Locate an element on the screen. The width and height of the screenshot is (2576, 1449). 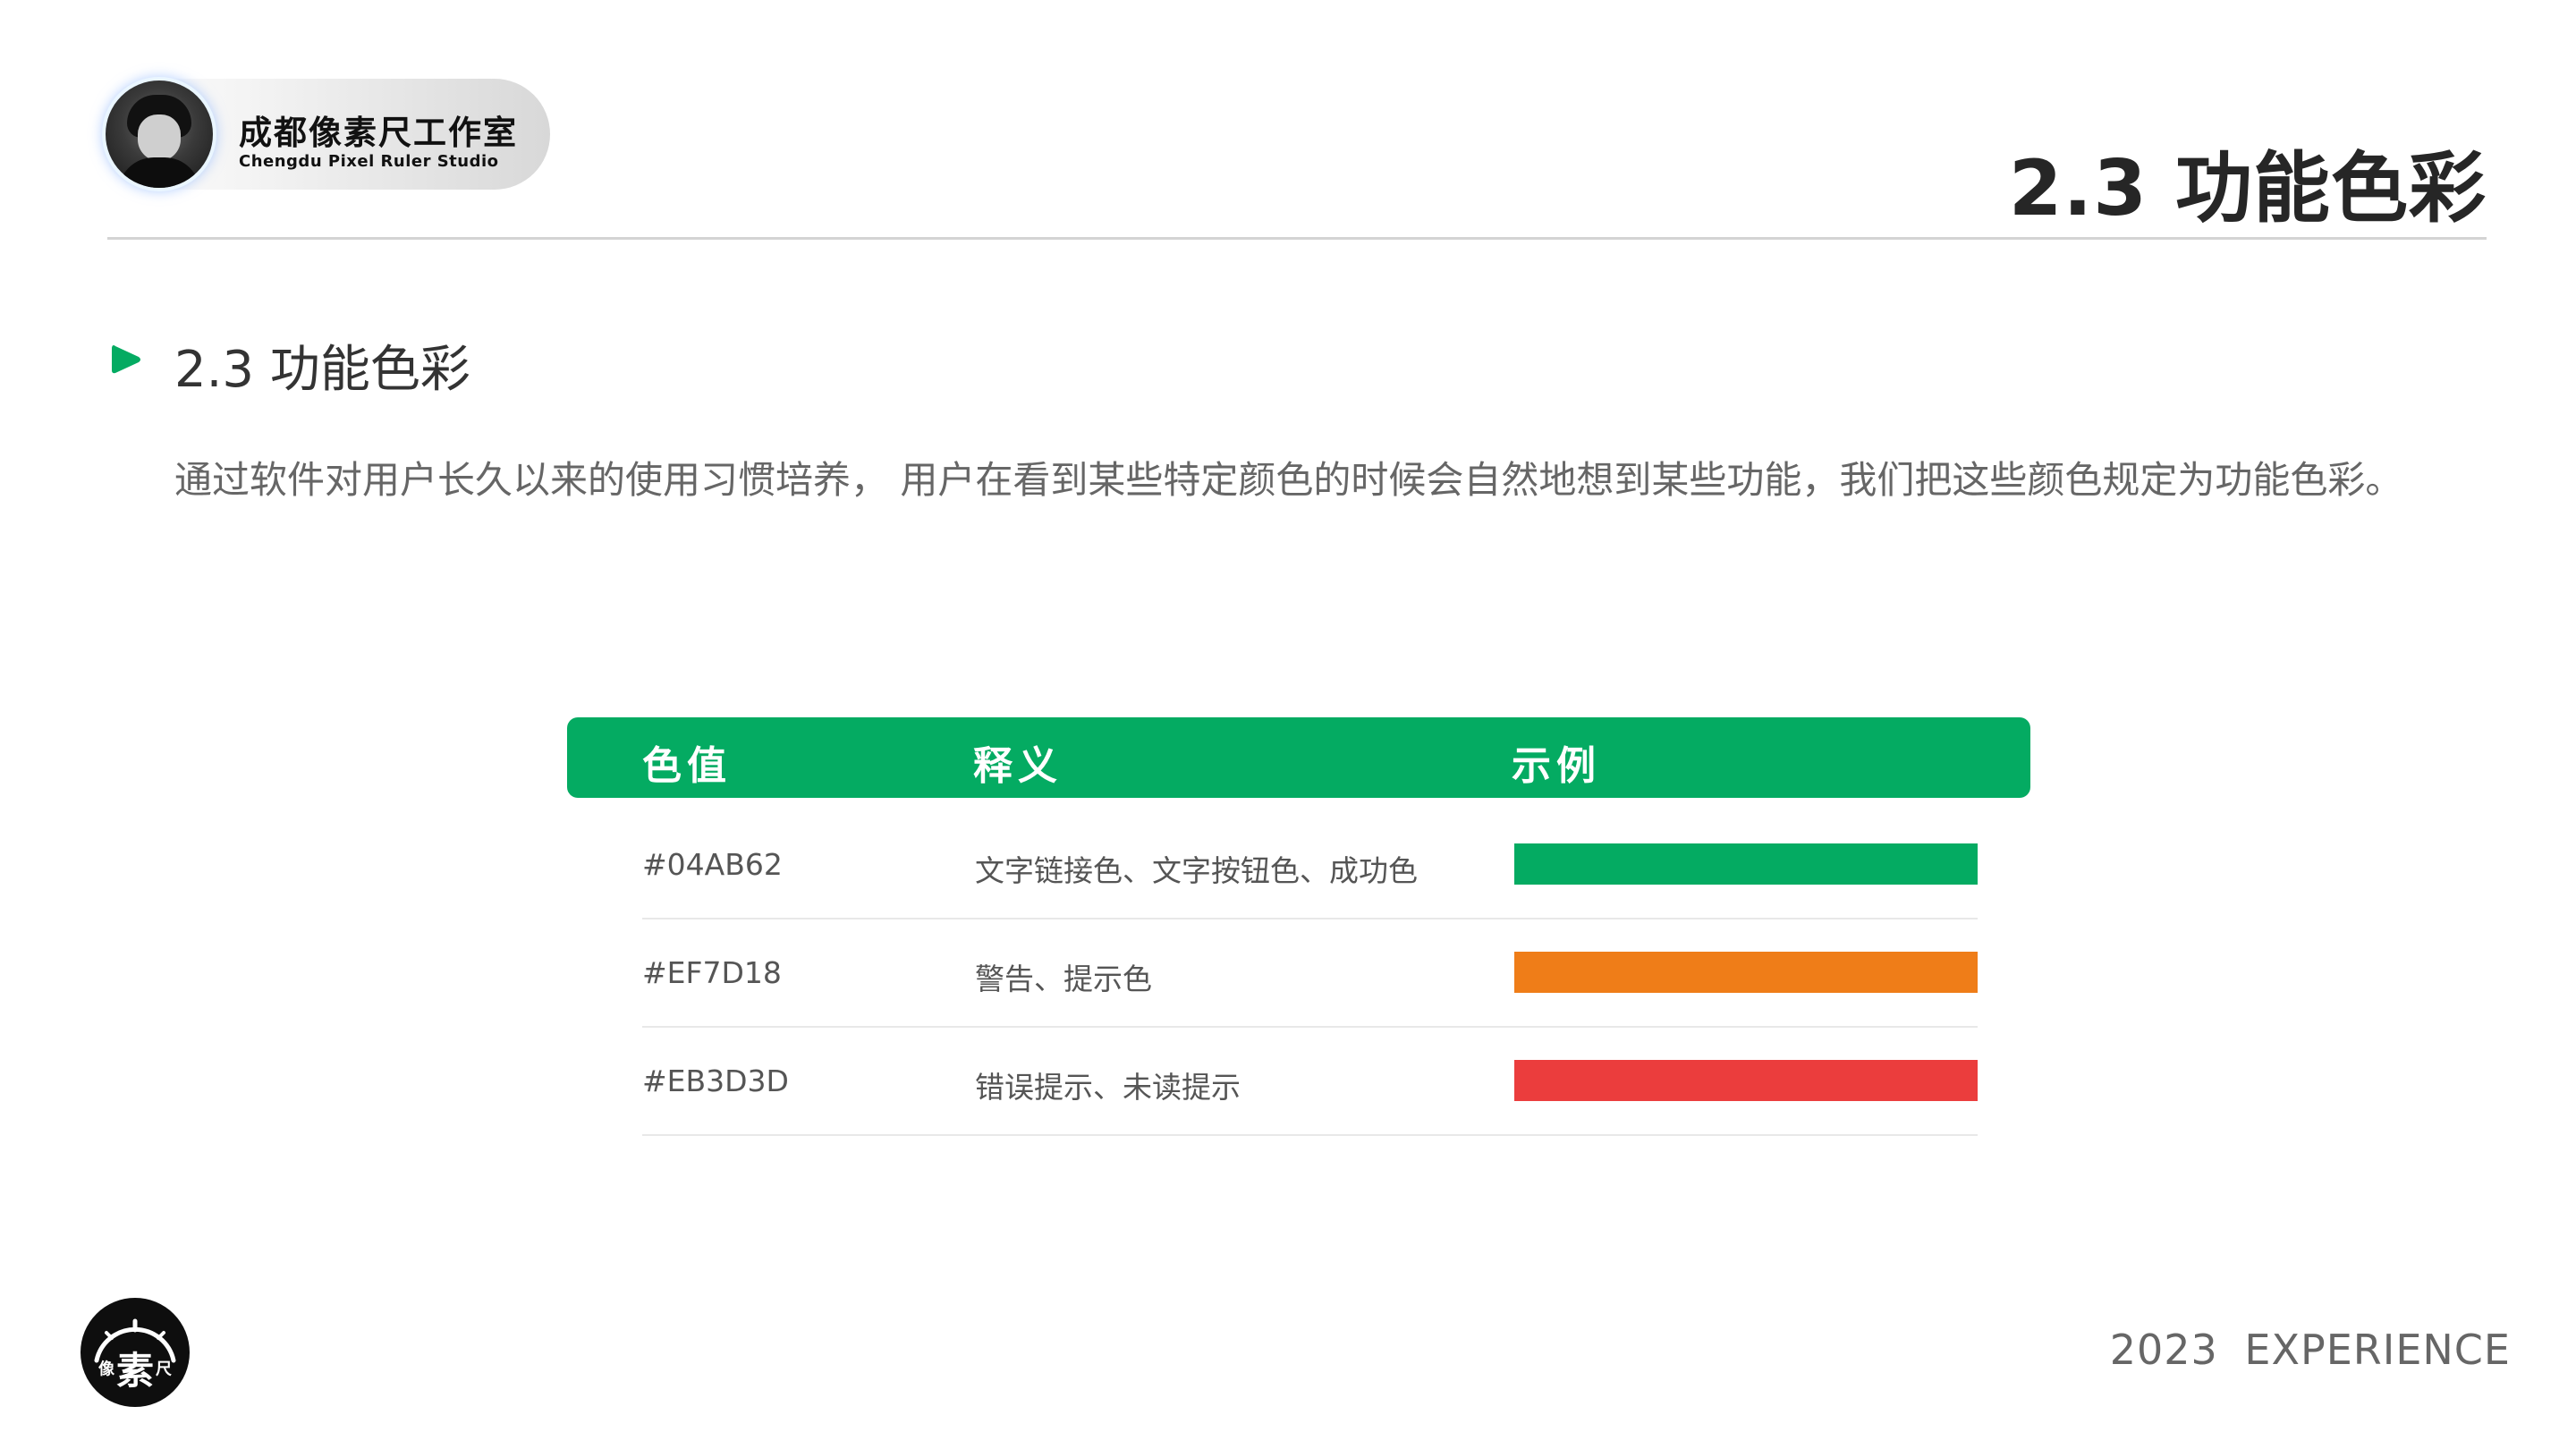
studio-name-en: Chengdu Pixel Ruler Studio is located at coordinates (369, 161).